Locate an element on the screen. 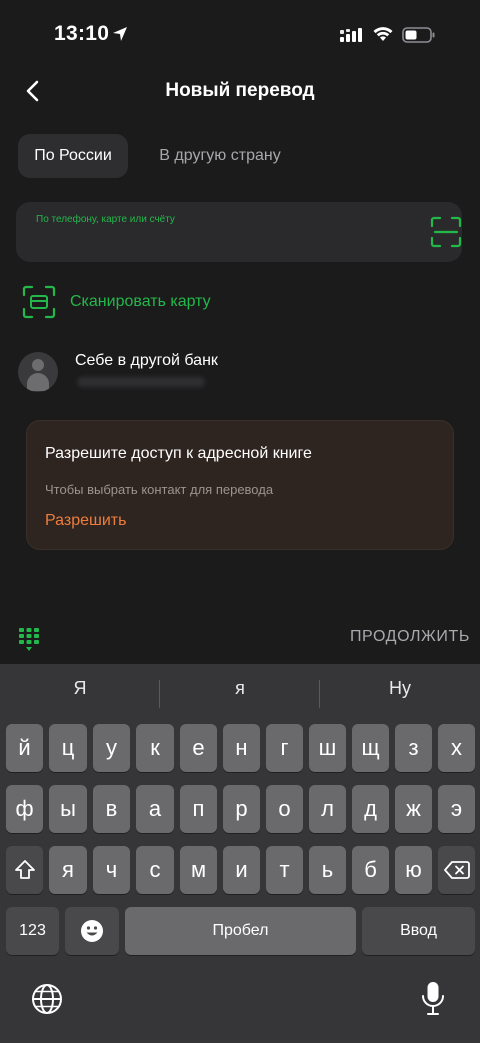  globe-icon is located at coordinates (47, 999).